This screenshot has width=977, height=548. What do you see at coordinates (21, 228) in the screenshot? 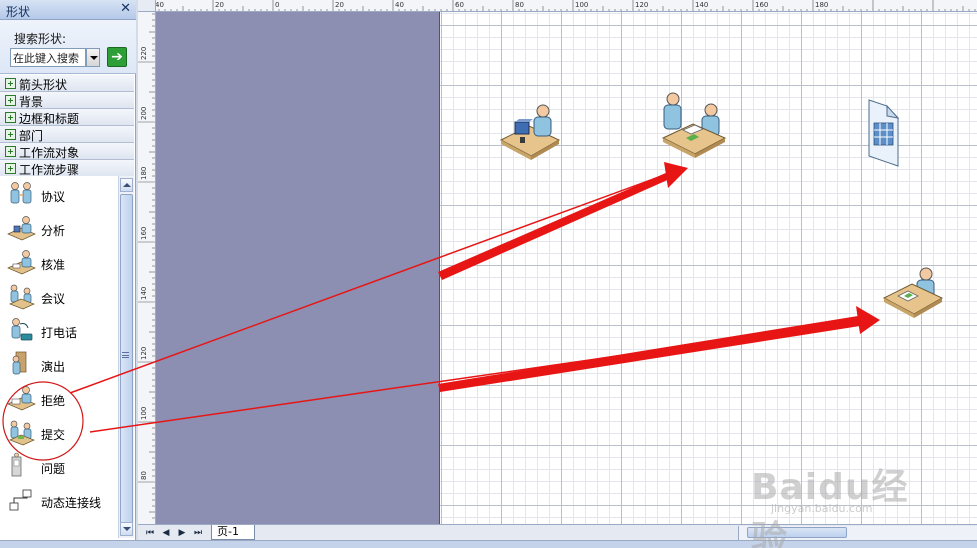
I see `desk-worker-icon` at bounding box center [21, 228].